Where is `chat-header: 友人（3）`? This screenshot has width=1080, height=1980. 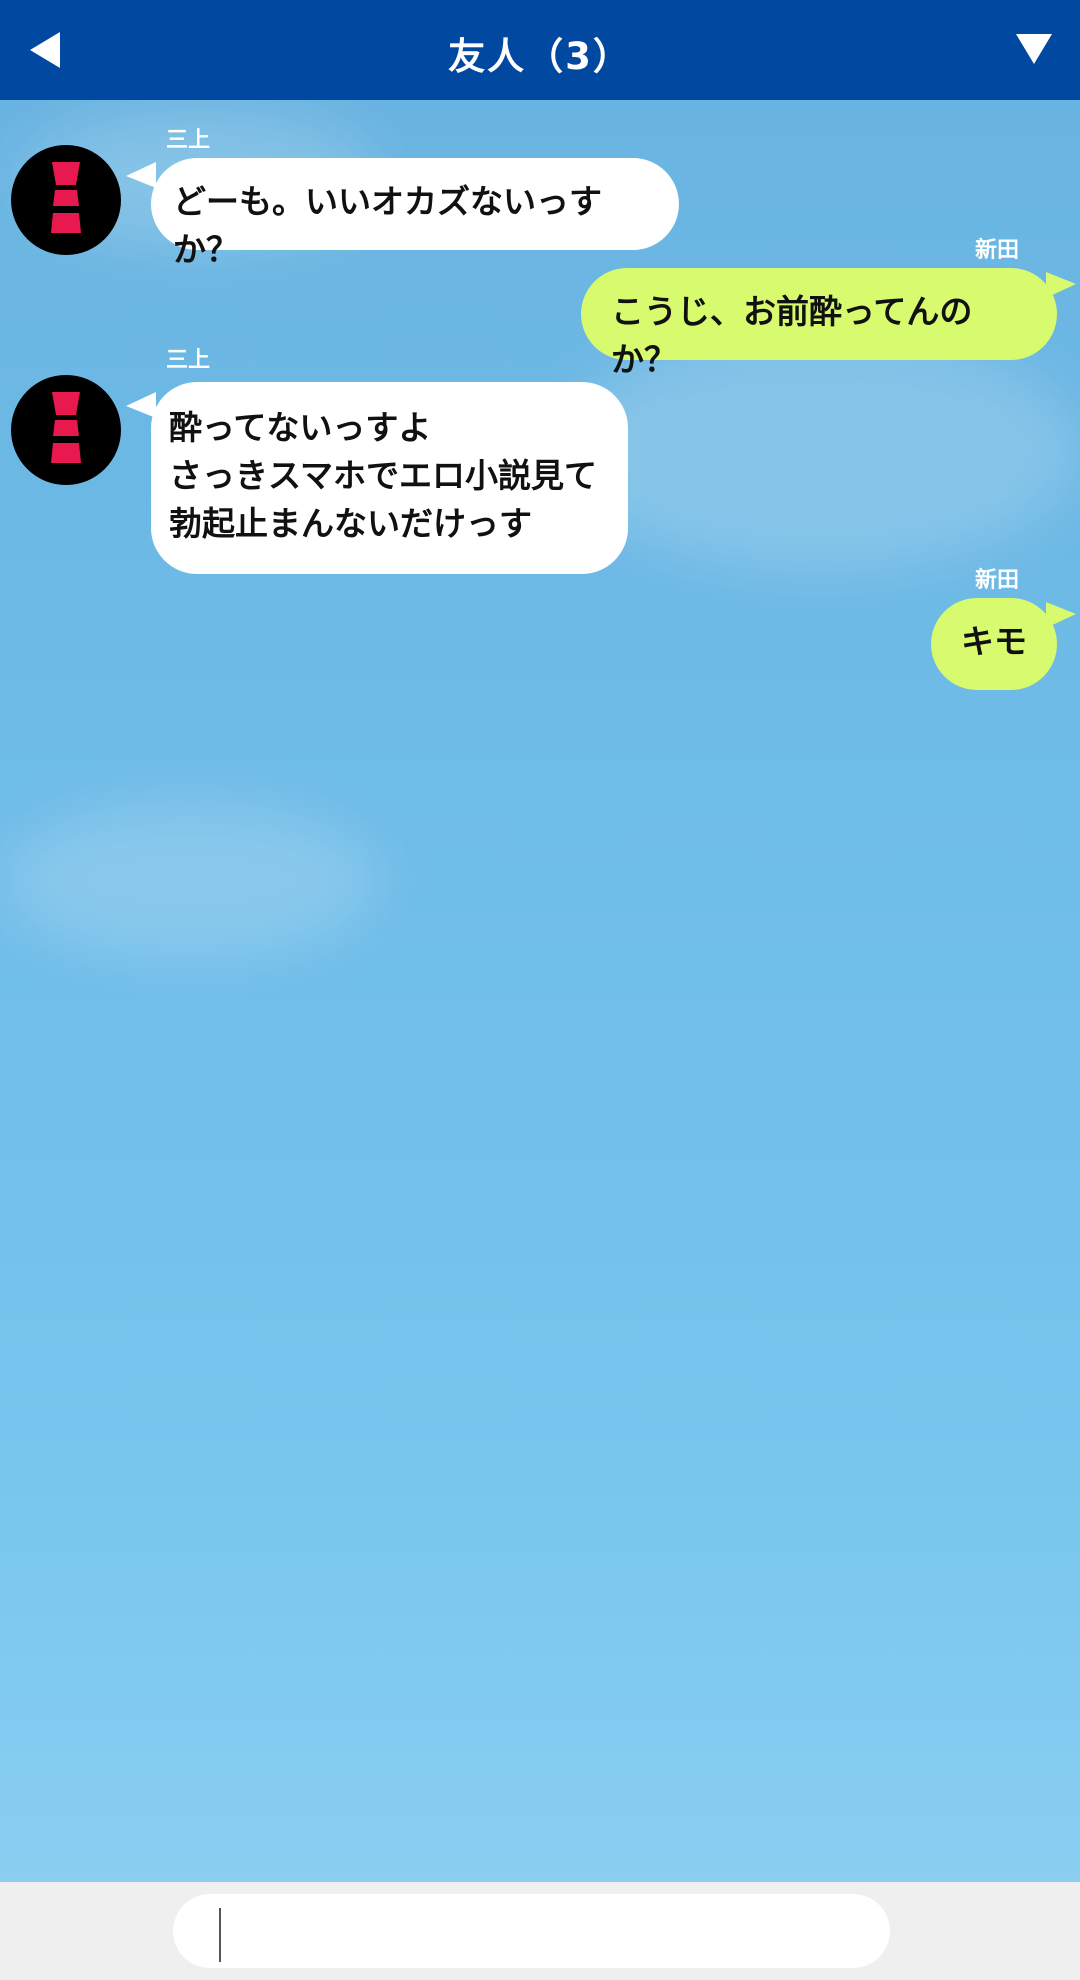
chat-header: 友人（3） is located at coordinates (540, 50).